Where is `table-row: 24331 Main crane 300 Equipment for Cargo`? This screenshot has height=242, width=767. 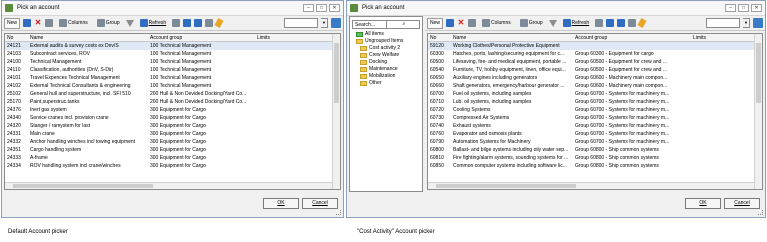 table-row: 24331 Main crane 300 Equipment for Cargo is located at coordinates (172, 134).